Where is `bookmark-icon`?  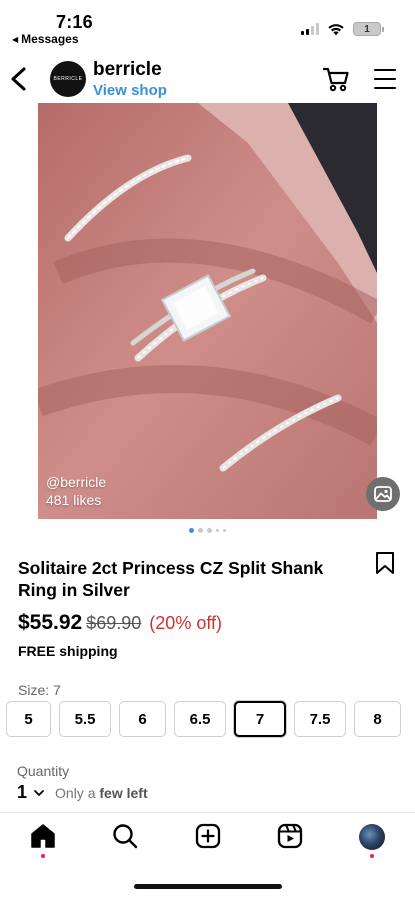 bookmark-icon is located at coordinates (385, 563).